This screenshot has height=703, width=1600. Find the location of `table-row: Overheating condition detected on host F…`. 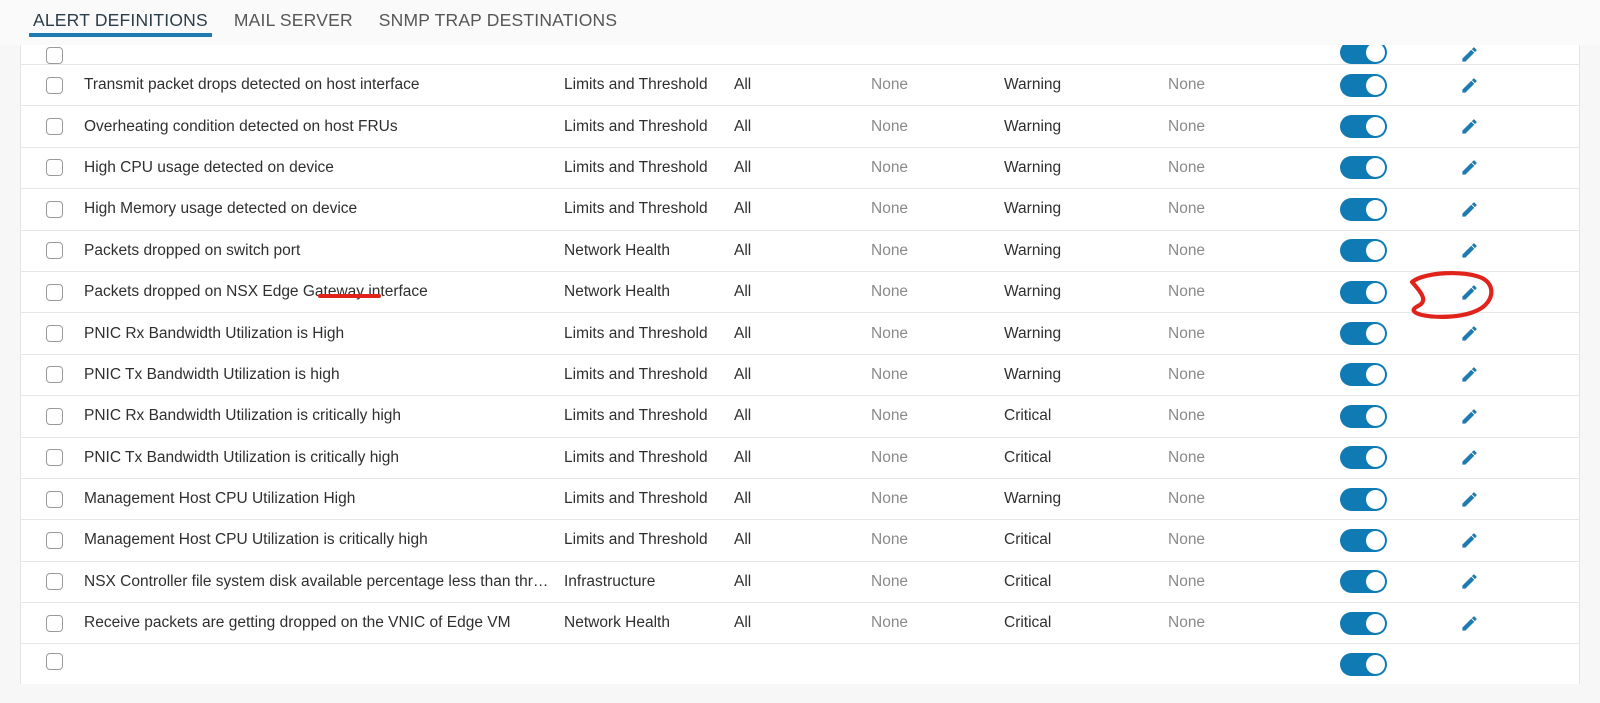

table-row: Overheating condition detected on host F… is located at coordinates (800, 127).